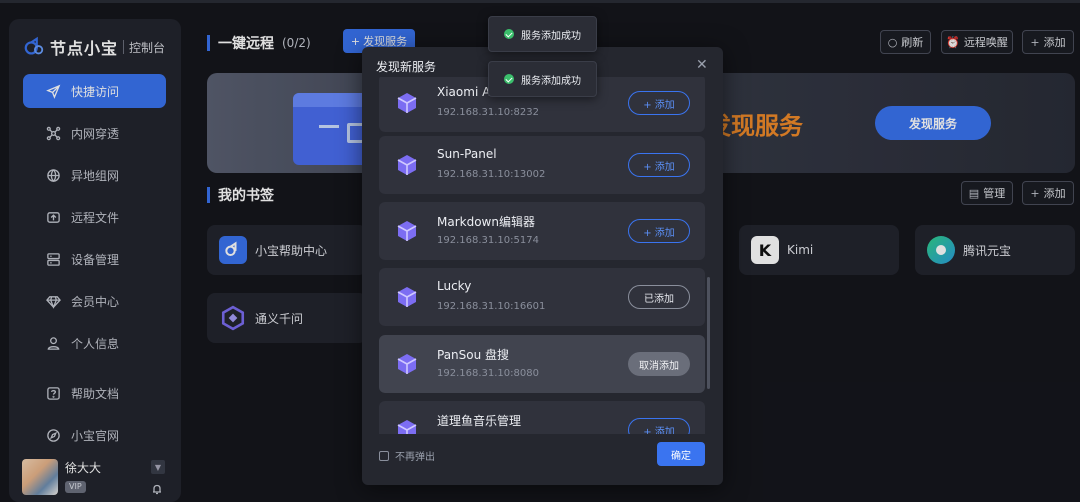 Image resolution: width=1080 pixels, height=502 pixels. I want to click on manage-bookmarks-button: ▤ 管理, so click(987, 193).